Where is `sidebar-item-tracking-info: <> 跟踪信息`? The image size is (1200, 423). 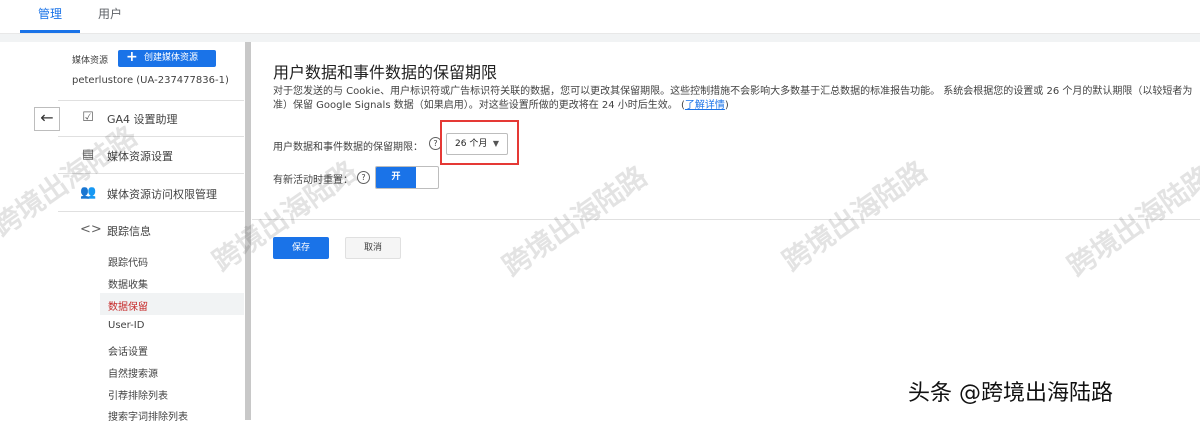
sidebar-item-tracking-info: <> 跟踪信息 is located at coordinates (151, 230).